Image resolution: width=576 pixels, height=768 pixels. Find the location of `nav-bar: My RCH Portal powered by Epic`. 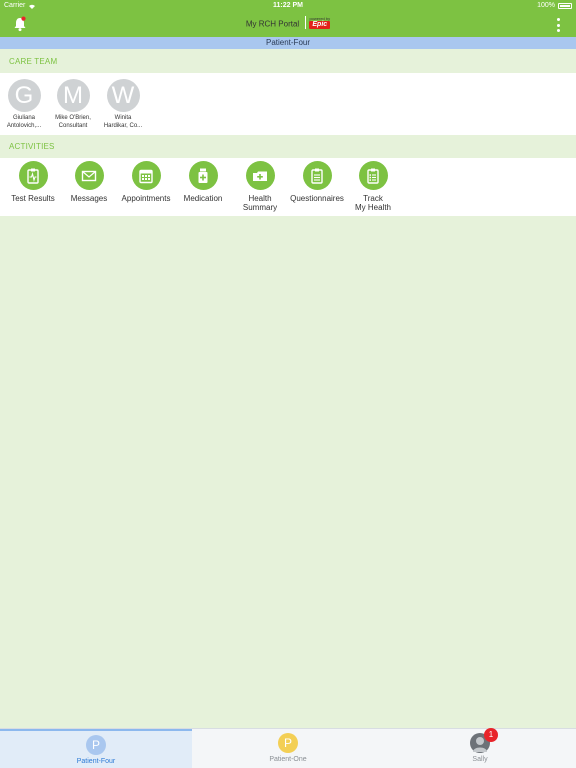

nav-bar: My RCH Portal powered by Epic is located at coordinates (288, 24).